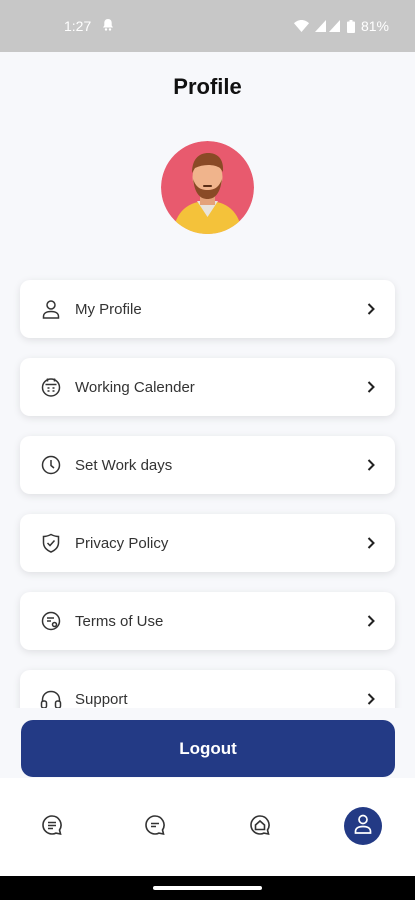  I want to click on menu-item-set-work-days: Set Work days, so click(207, 465).